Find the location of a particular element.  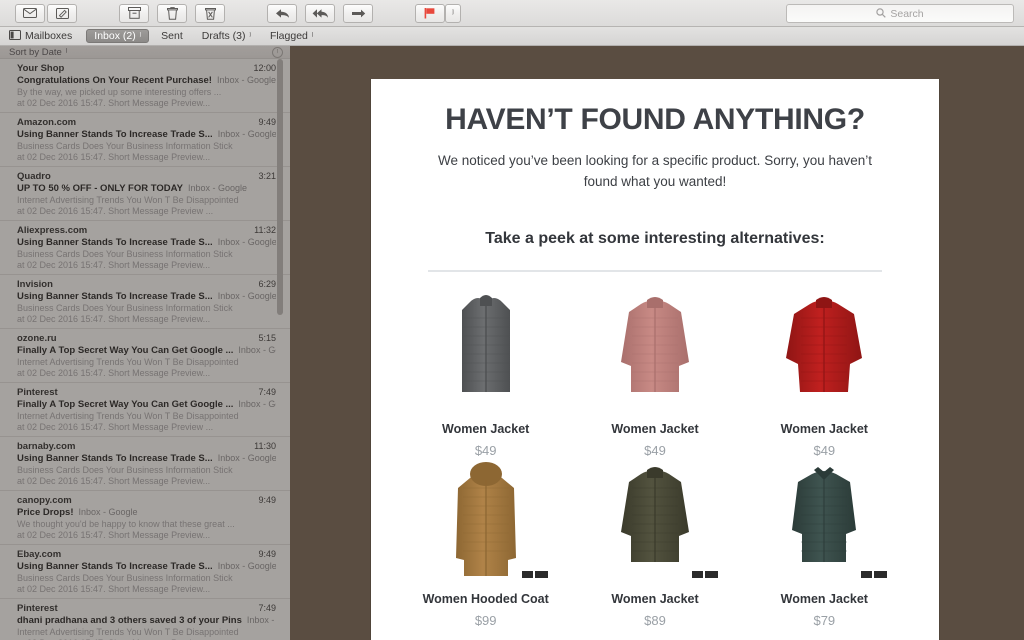

get-mail-button is located at coordinates (30, 13).